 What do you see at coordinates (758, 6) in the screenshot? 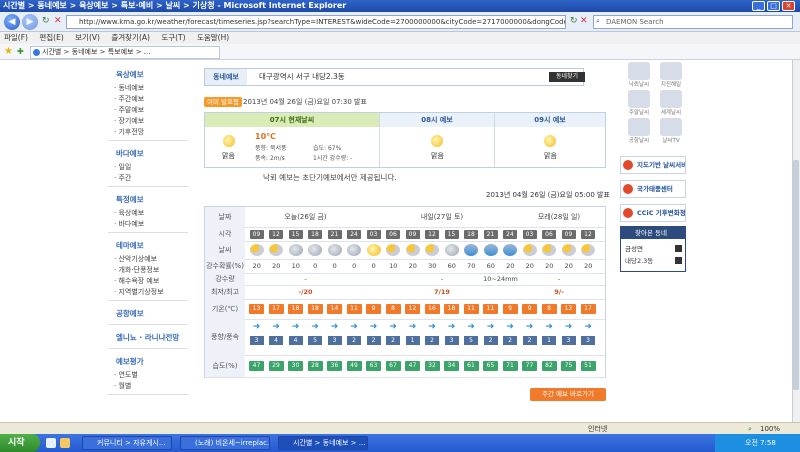
I see `minimize-button: _` at bounding box center [758, 6].